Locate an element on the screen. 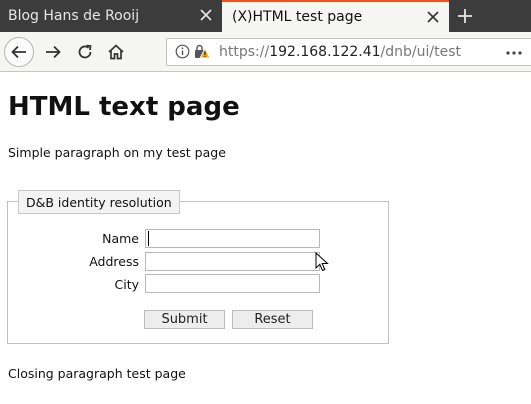 The width and height of the screenshot is (531, 404). page-actions-icon is located at coordinates (515, 54).